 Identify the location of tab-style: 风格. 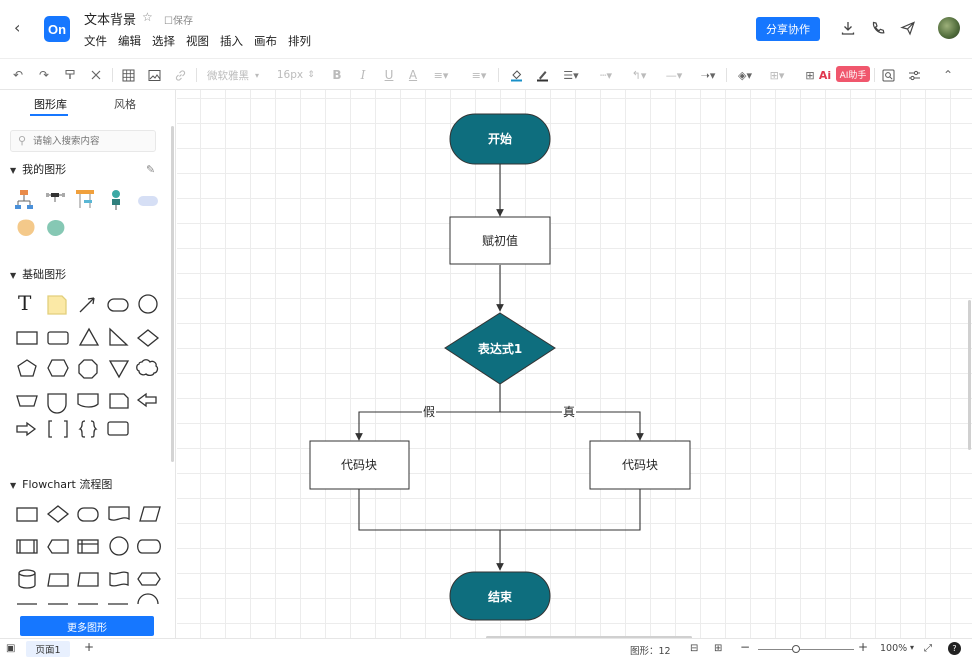
(125, 104).